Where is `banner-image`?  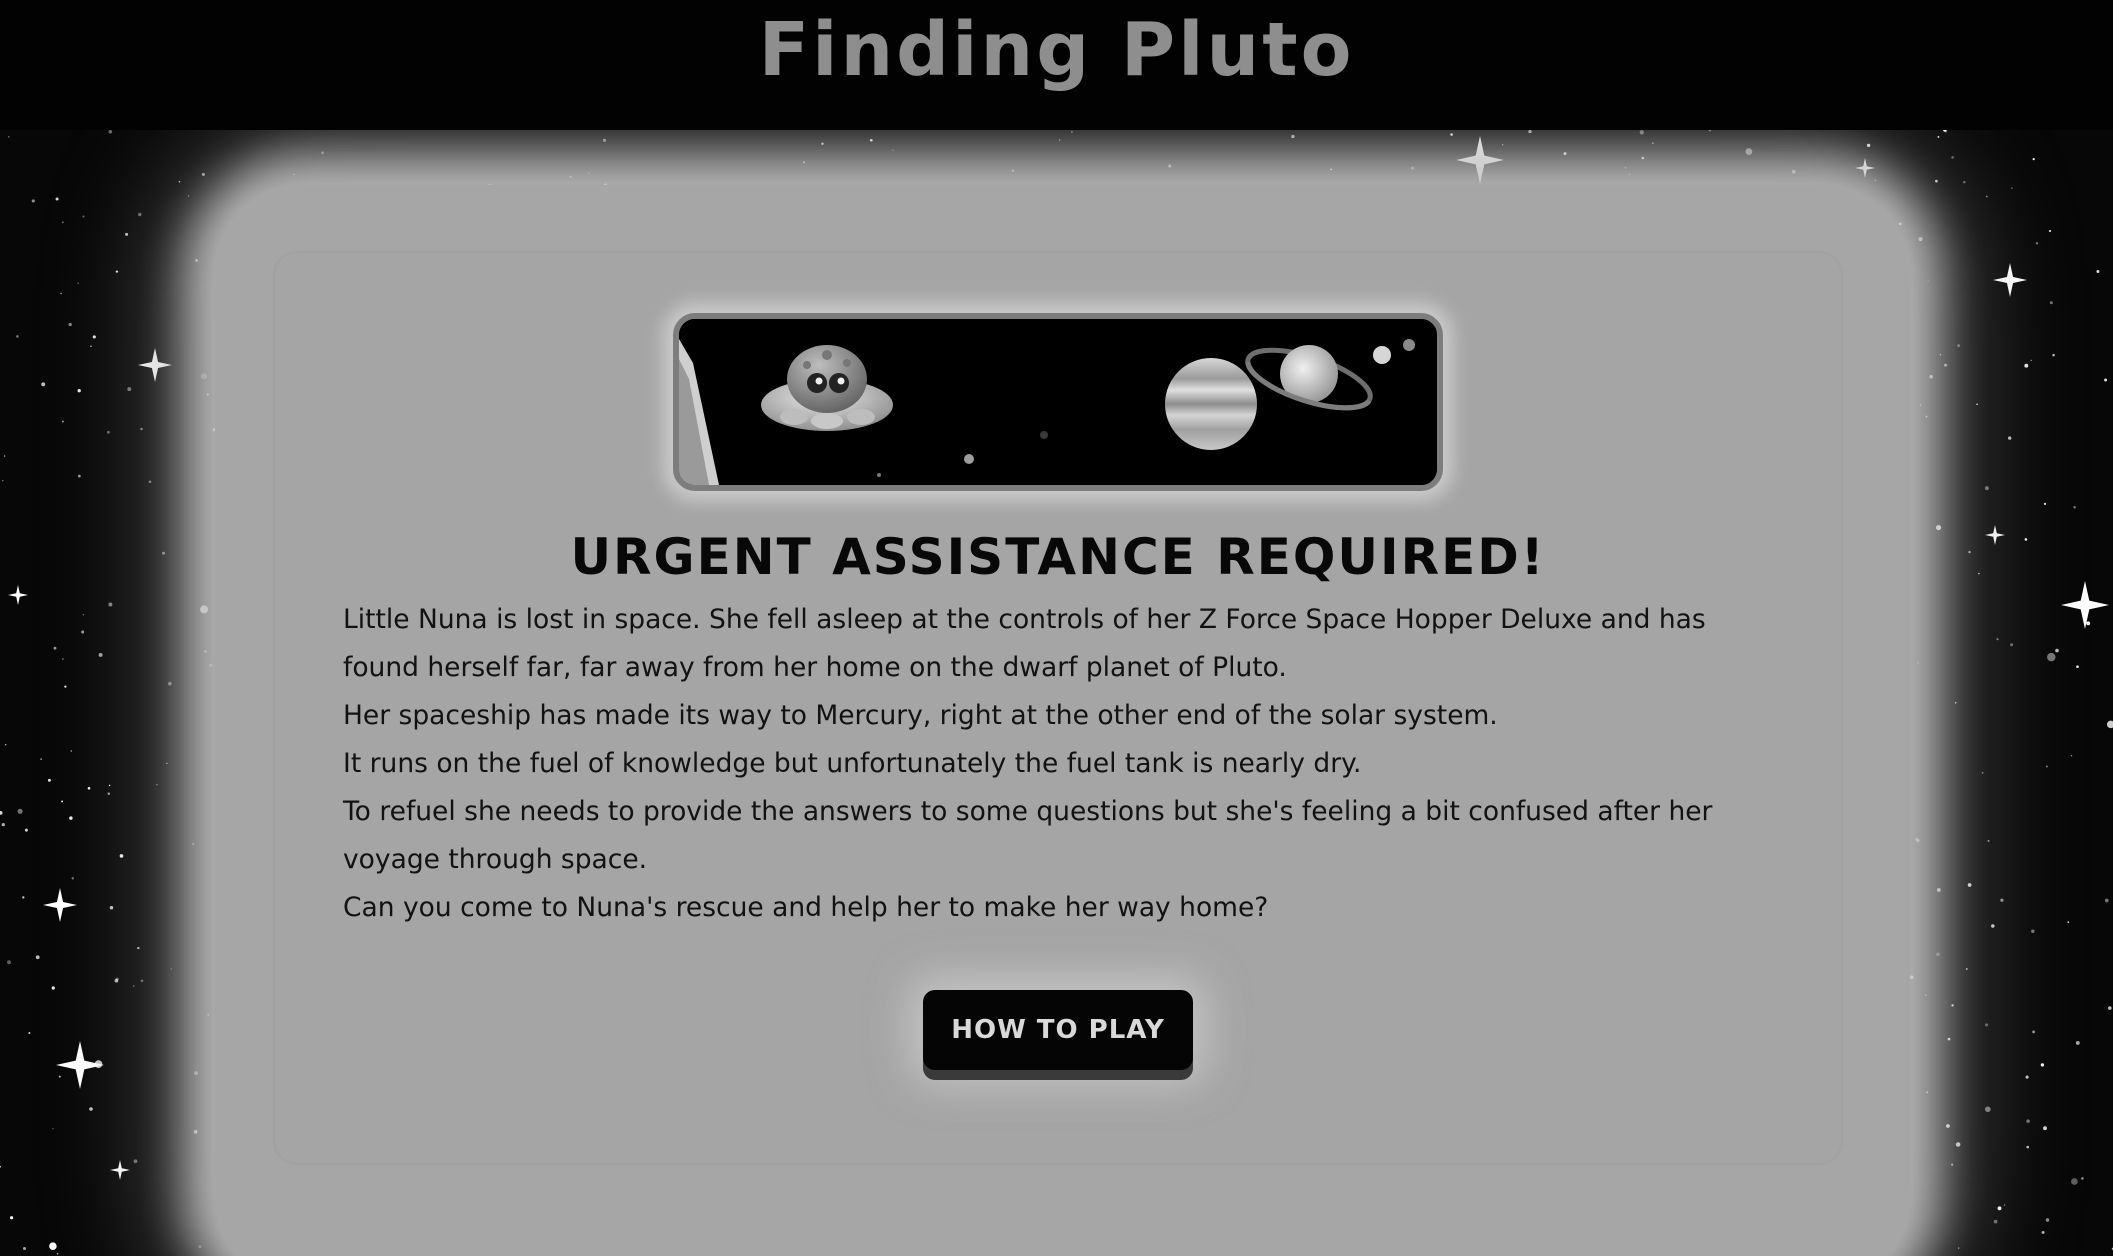
banner-image is located at coordinates (1058, 402).